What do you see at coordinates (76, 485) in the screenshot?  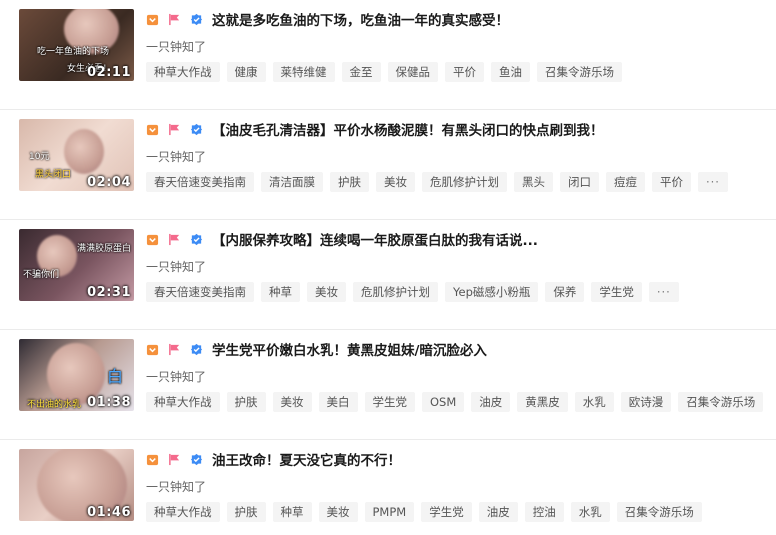 I see `video-thumbnail: 01:46` at bounding box center [76, 485].